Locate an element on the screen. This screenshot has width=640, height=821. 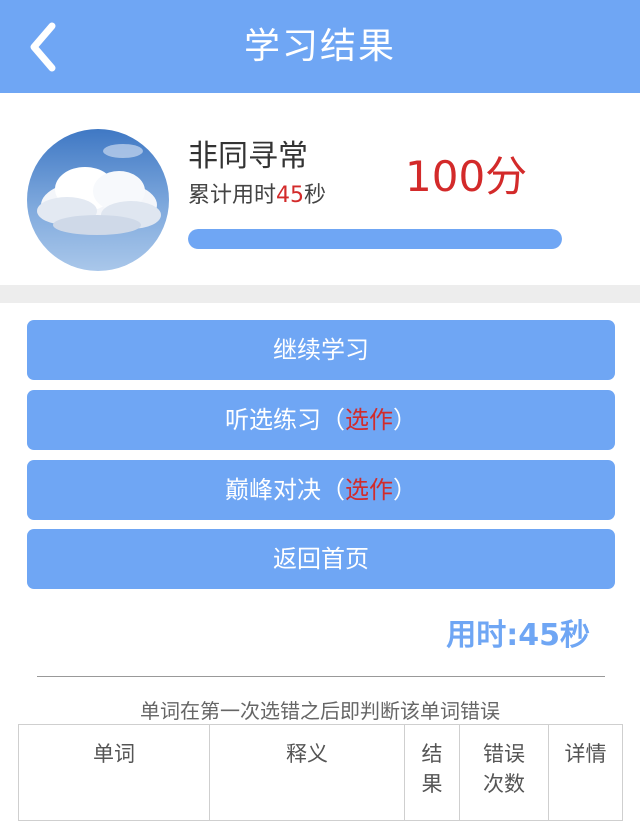
button-label: 听选练习（ is located at coordinates (285, 420).